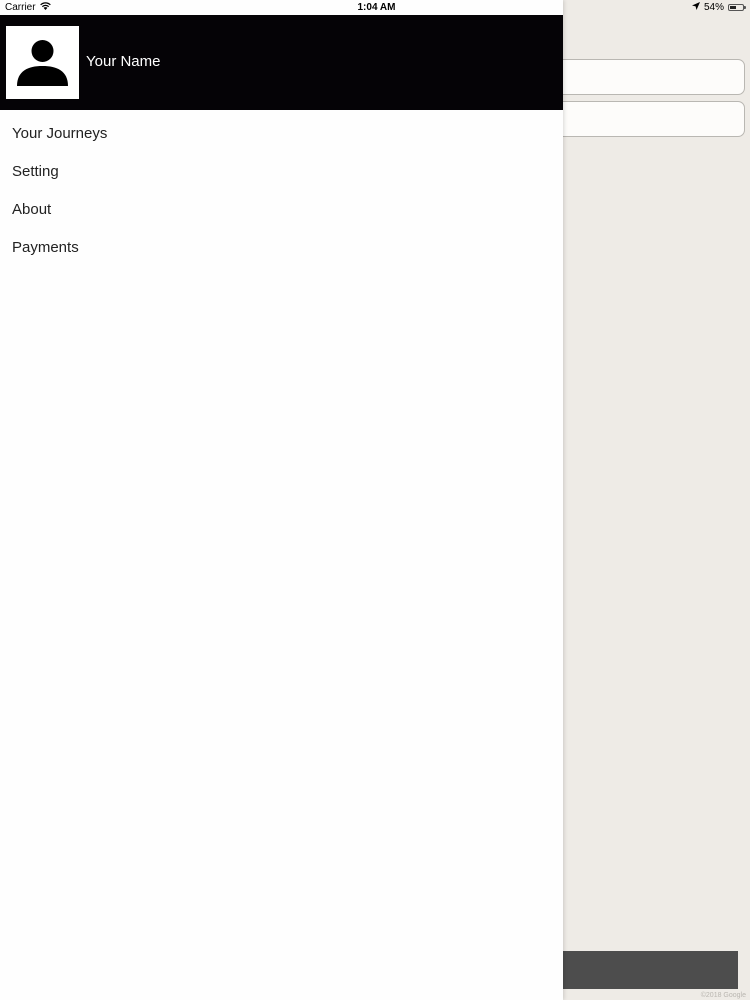  What do you see at coordinates (281, 172) in the screenshot?
I see `menu-item-setting: Setting` at bounding box center [281, 172].